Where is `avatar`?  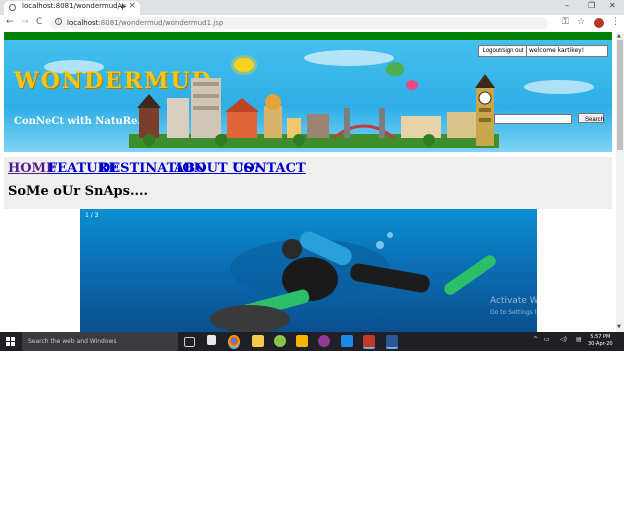 avatar is located at coordinates (599, 23).